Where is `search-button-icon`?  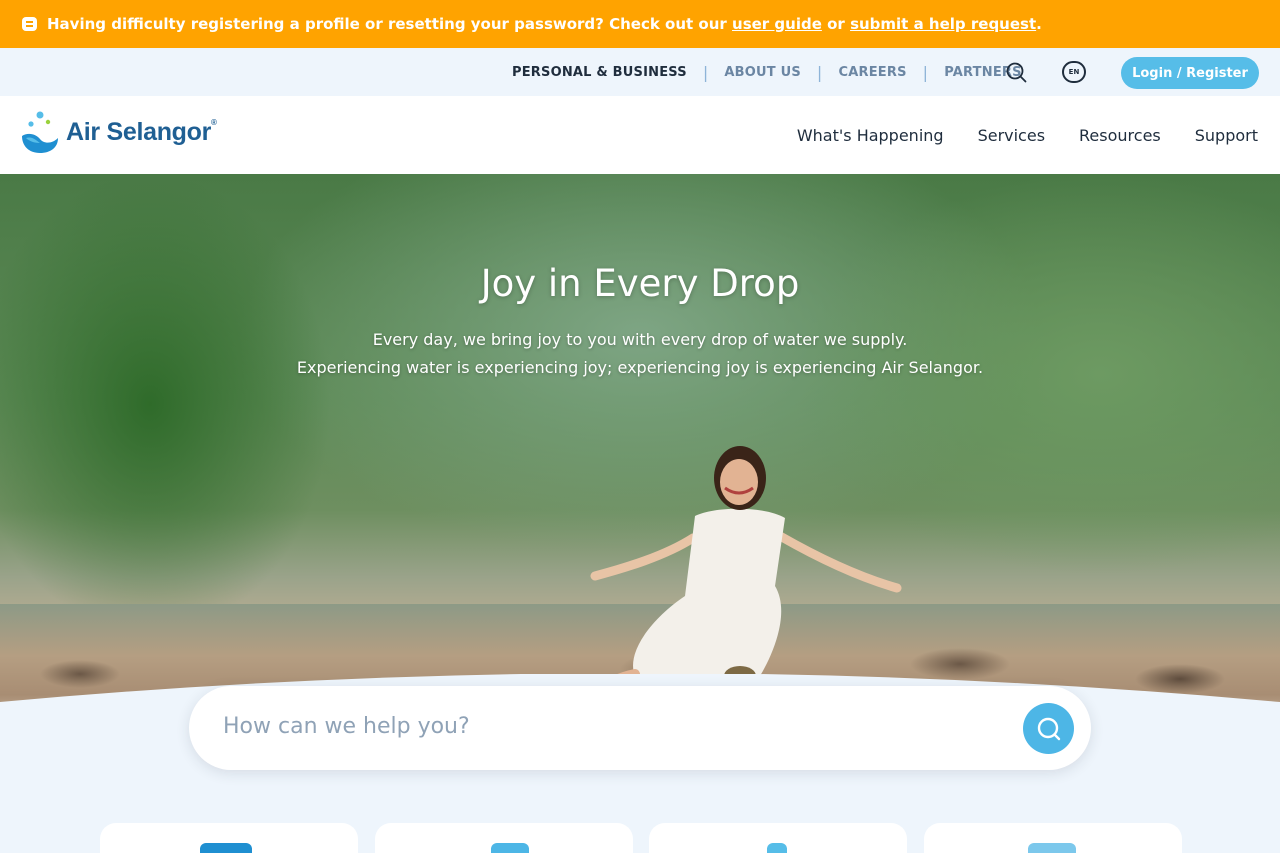 search-button-icon is located at coordinates (1048, 728).